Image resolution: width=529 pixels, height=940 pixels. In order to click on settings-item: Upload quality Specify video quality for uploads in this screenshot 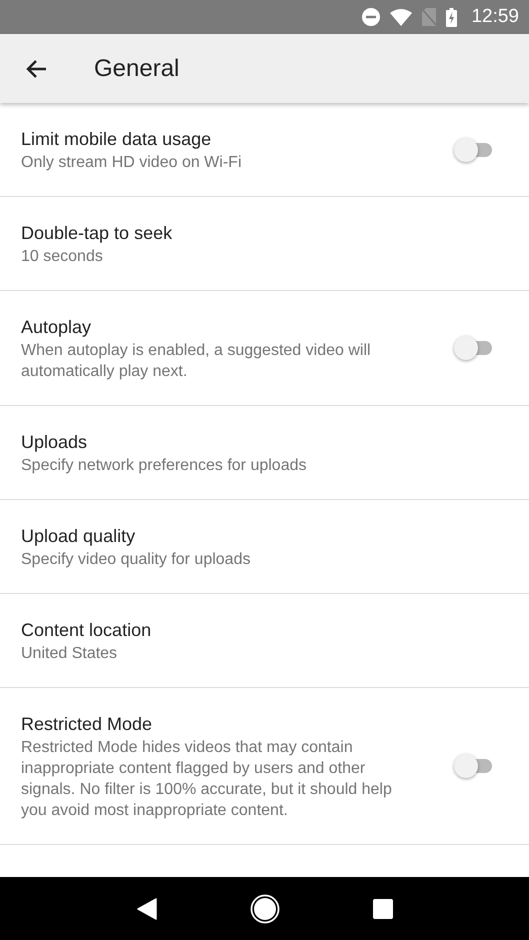, I will do `click(264, 547)`.